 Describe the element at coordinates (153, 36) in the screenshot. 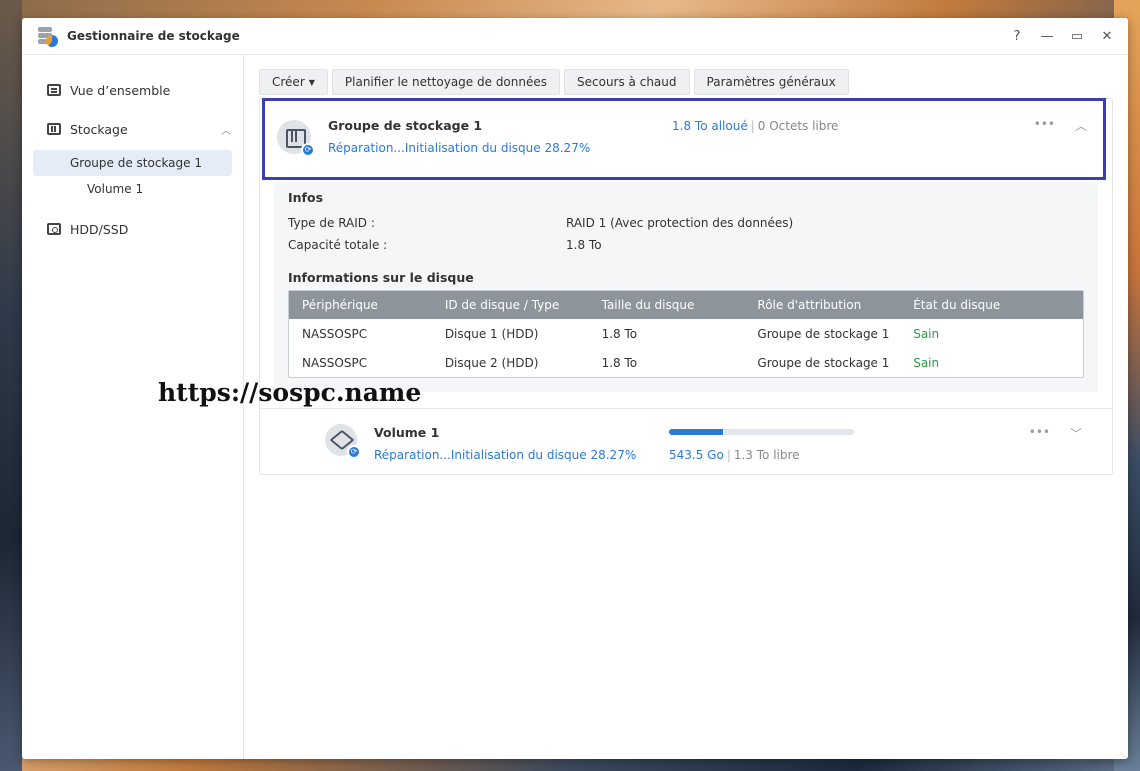

I see `window-title: Gestionnaire de stockage` at that location.